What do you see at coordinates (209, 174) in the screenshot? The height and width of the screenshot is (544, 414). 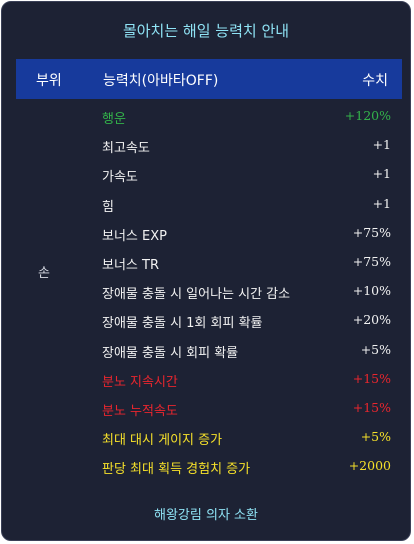 I see `table-row: 가속도 +1` at bounding box center [209, 174].